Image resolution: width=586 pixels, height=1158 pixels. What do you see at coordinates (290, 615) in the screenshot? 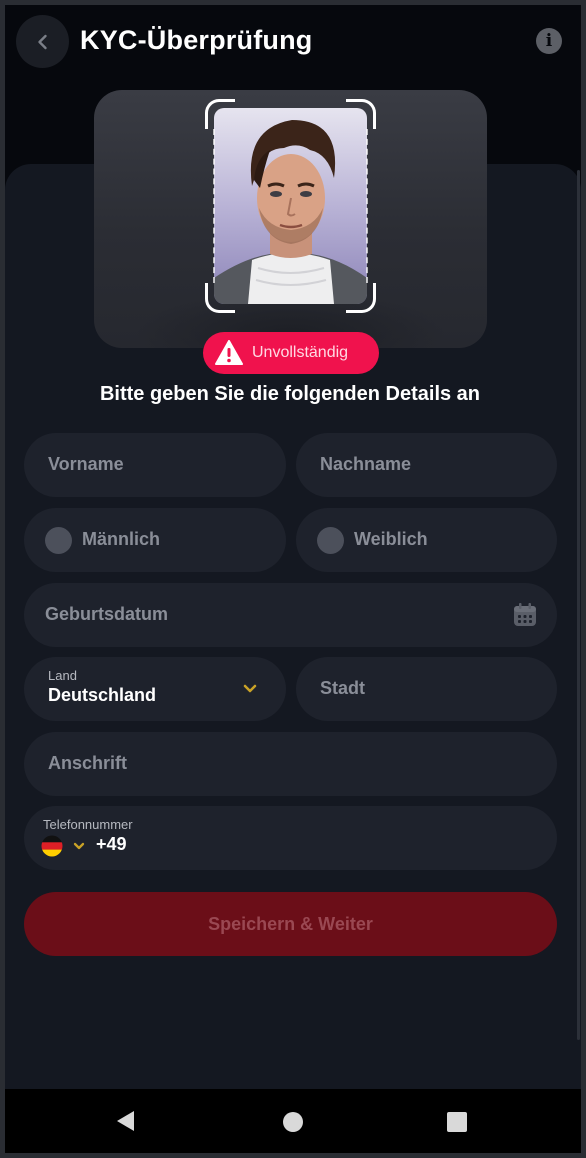
I see `birthdate-input: Geburtsdatum` at bounding box center [290, 615].